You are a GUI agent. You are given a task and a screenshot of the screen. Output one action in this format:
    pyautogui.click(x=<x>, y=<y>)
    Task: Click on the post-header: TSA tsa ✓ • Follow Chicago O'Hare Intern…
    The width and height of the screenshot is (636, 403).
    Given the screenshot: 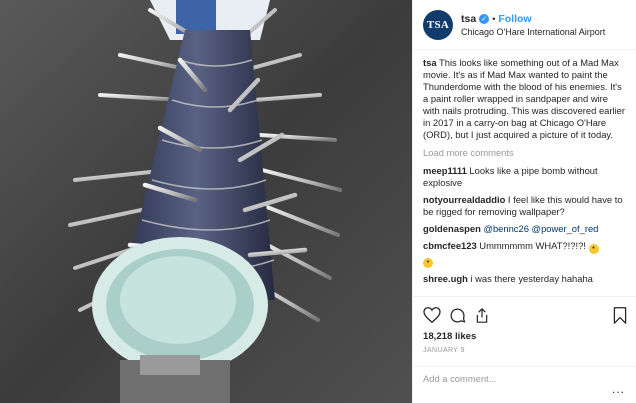 What is the action you would take?
    pyautogui.click(x=524, y=25)
    